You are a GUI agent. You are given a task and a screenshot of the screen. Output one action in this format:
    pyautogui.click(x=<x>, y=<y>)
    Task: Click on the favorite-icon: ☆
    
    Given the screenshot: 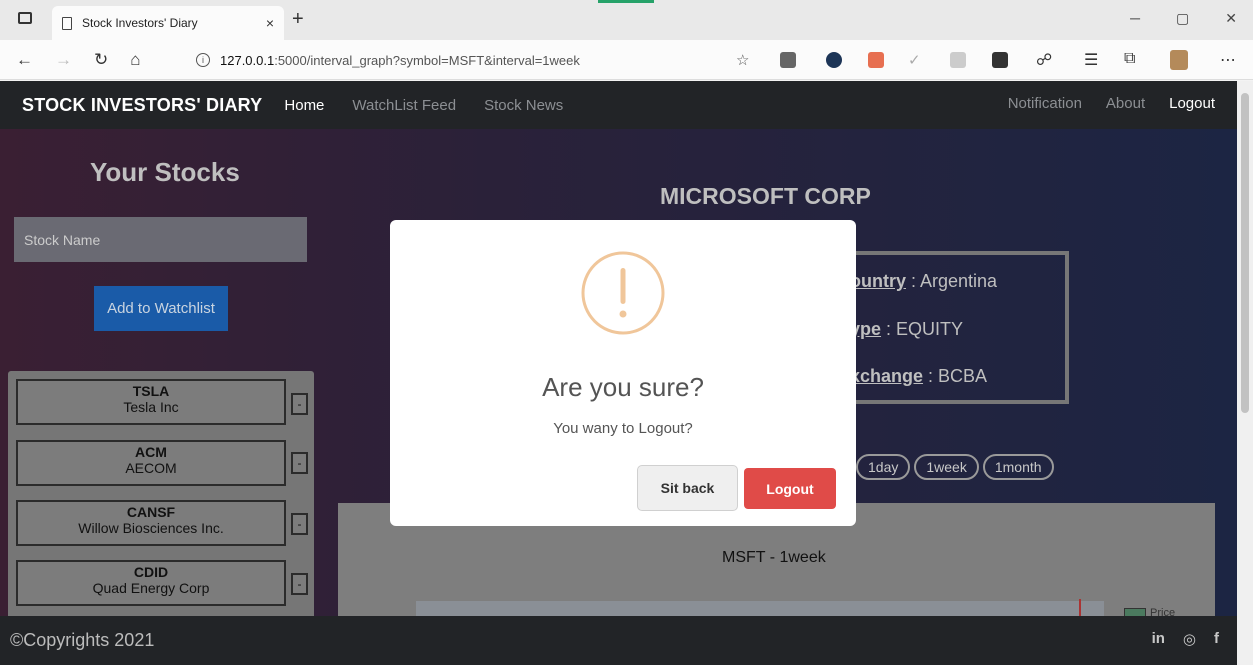 What is the action you would take?
    pyautogui.click(x=742, y=60)
    